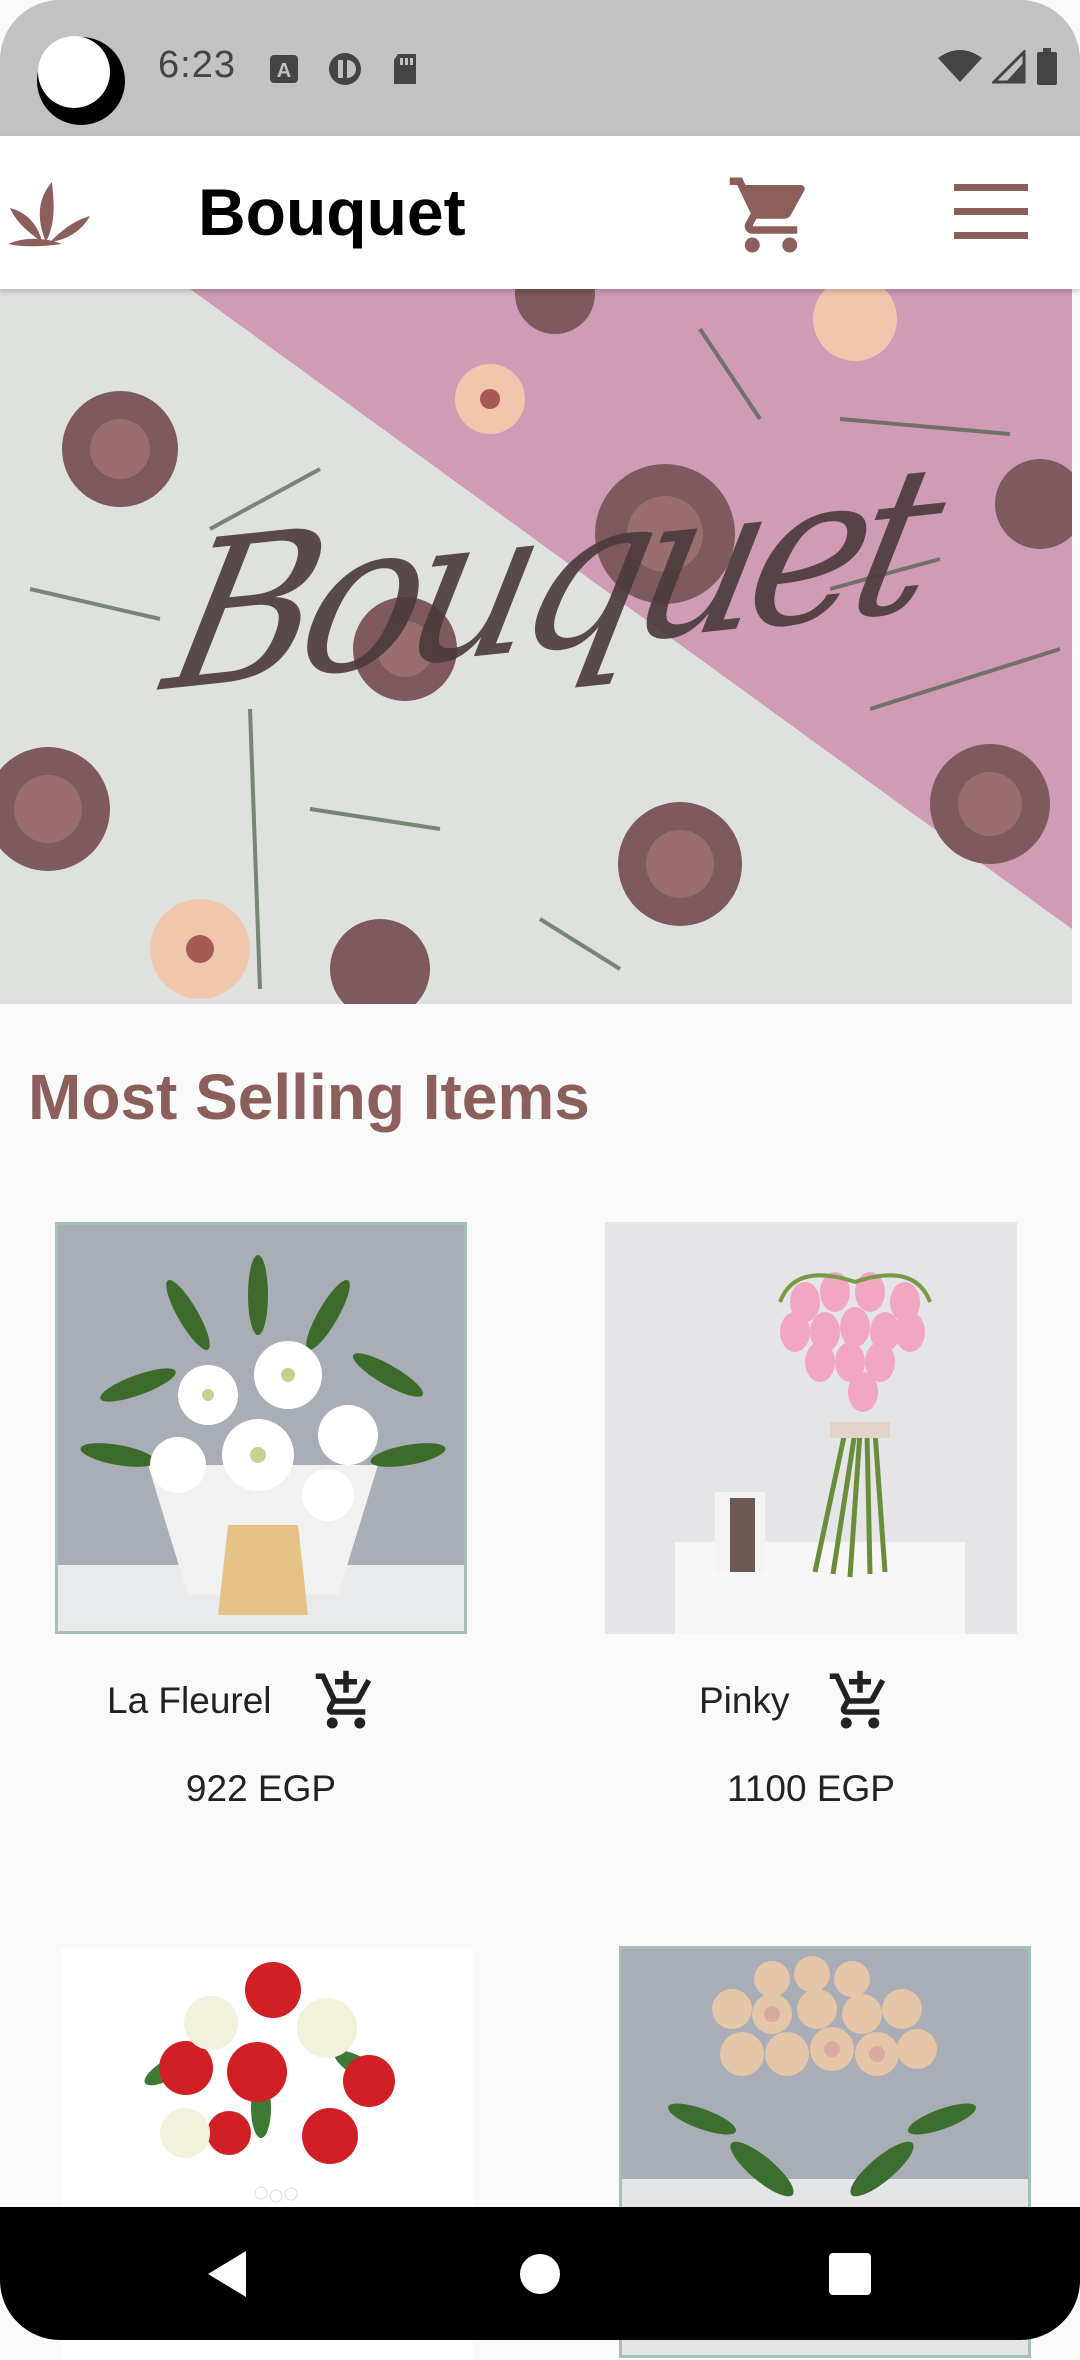 This screenshot has height=2360, width=1080. I want to click on section-title: Most Selling Items, so click(309, 1097).